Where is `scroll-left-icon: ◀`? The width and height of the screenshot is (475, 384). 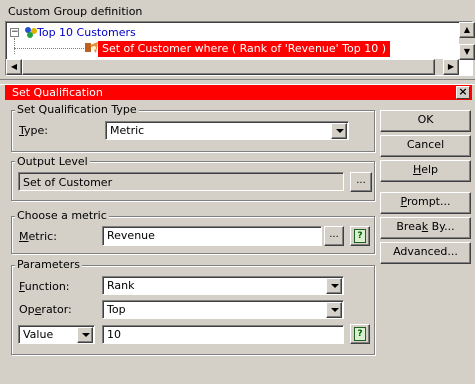 scroll-left-icon: ◀ is located at coordinates (14, 67).